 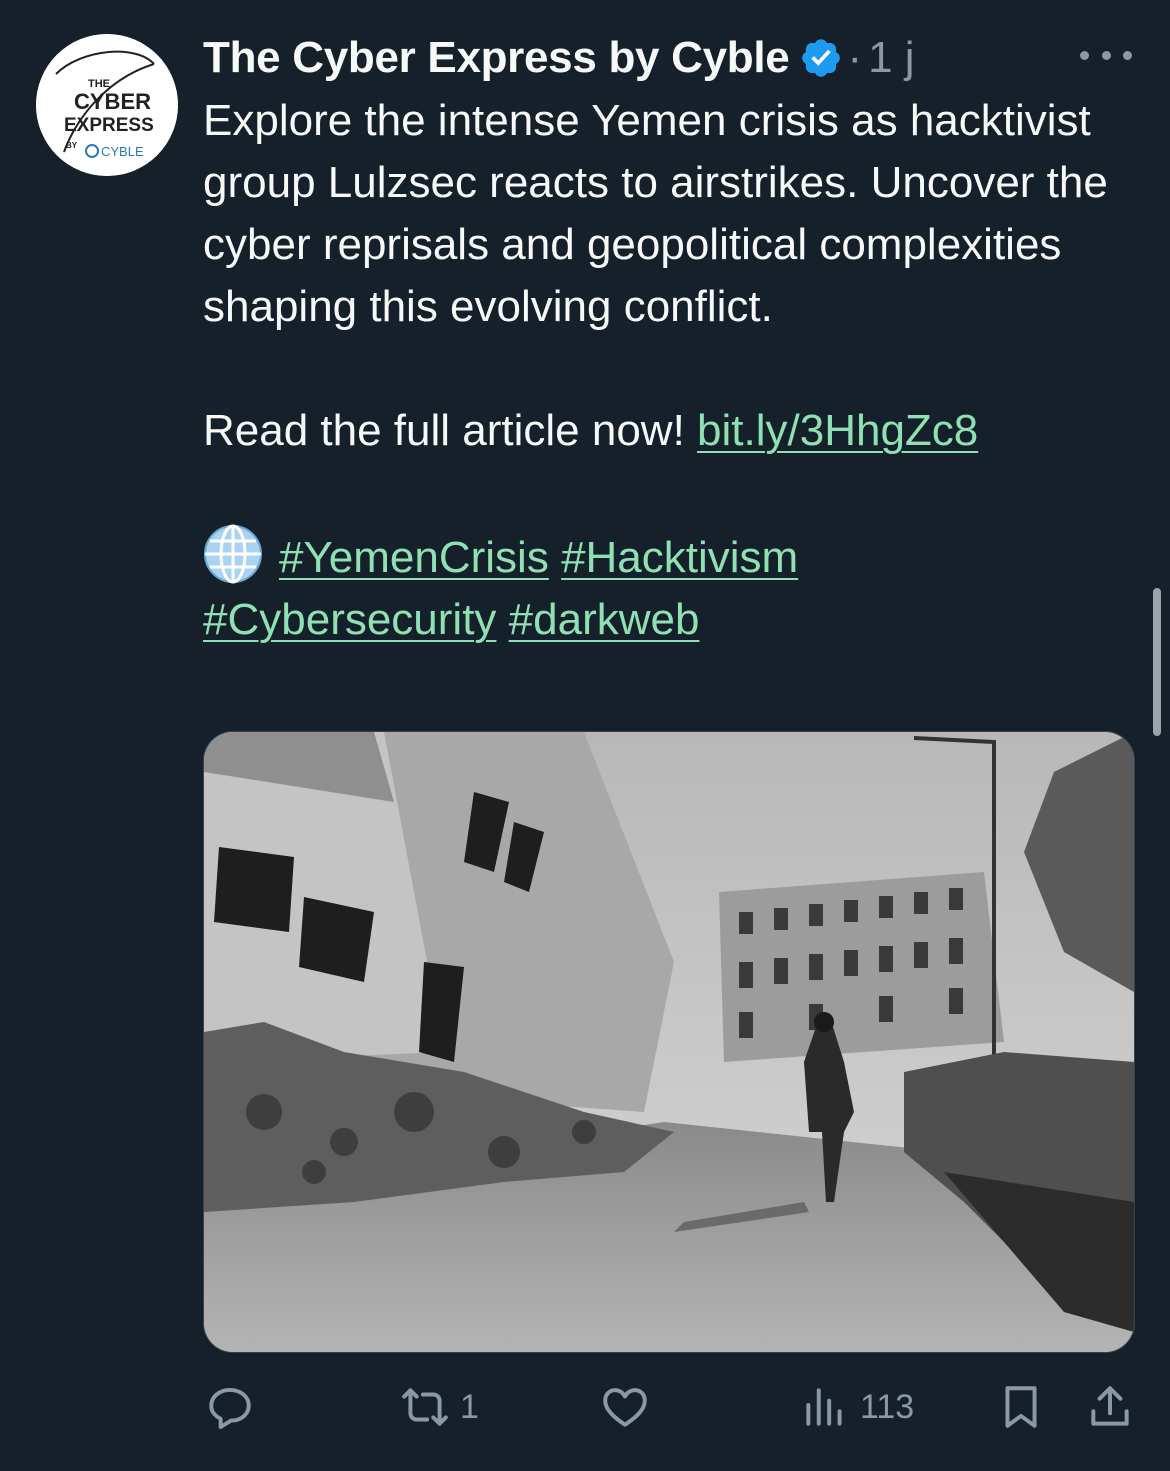 I want to click on hashtag-link: #Hacktivism, so click(x=679, y=557).